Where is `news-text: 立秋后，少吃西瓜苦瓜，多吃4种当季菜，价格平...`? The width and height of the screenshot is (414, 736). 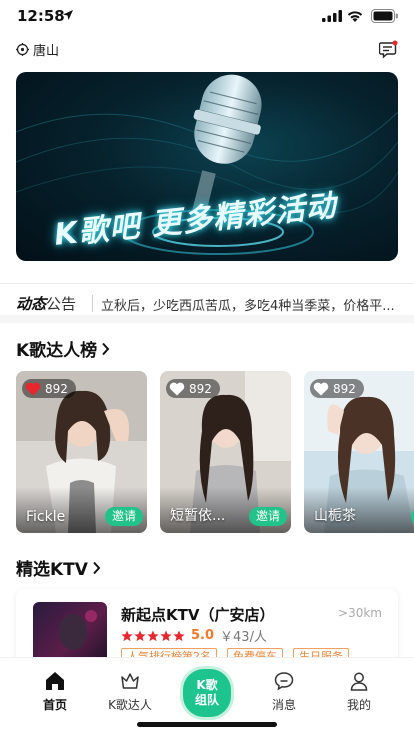 news-text: 立秋后，少吃西瓜苦瓜，多吃4种当季菜，价格平... is located at coordinates (253, 304).